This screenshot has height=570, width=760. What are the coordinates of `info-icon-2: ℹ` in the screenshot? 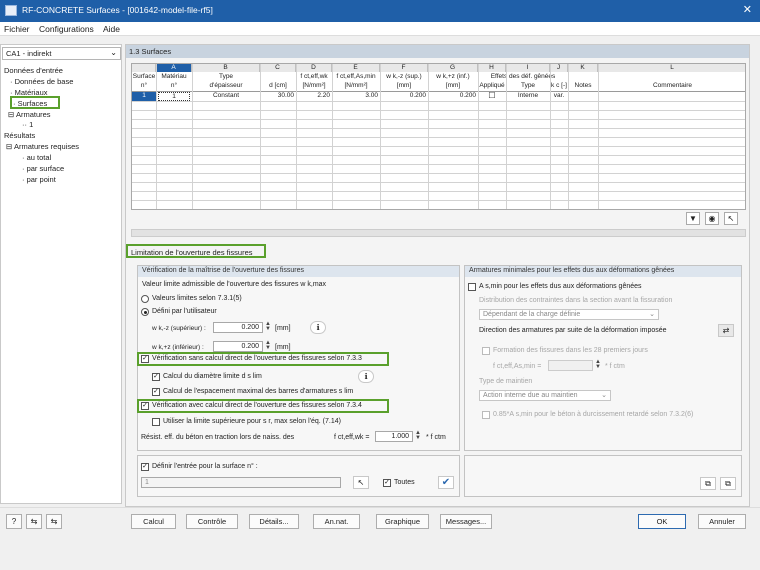 It's located at (366, 376).